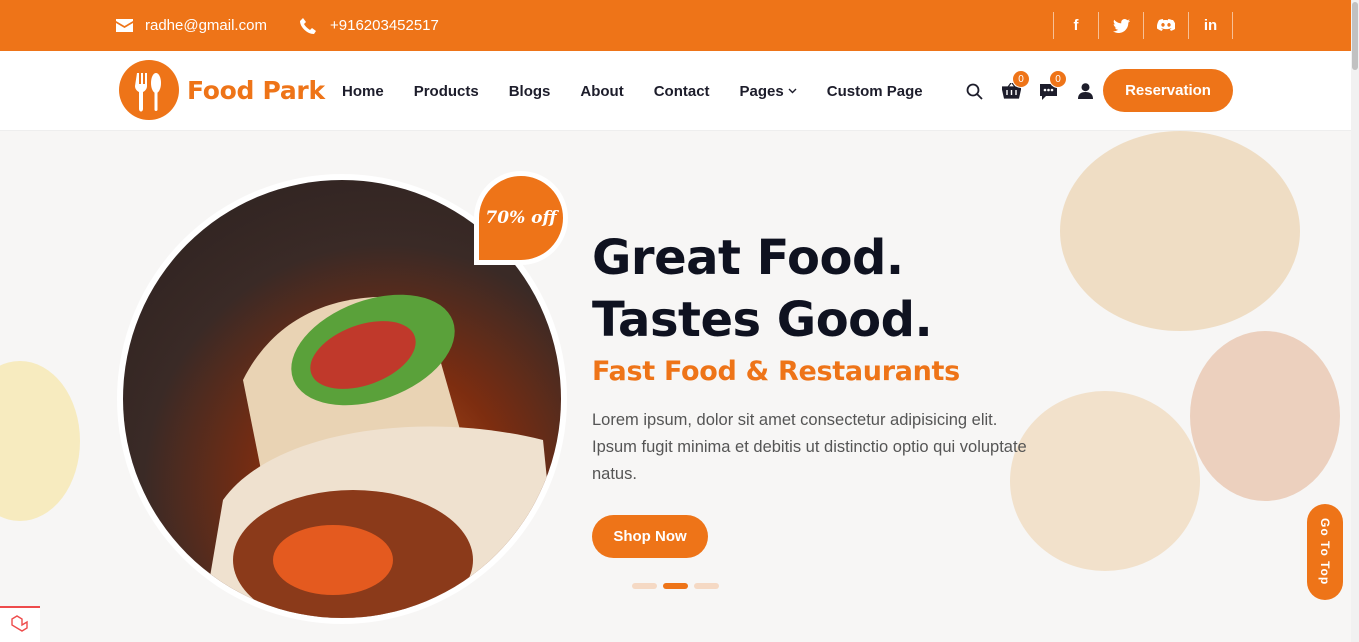 This screenshot has width=1359, height=642. I want to click on go-to-top-button: Go To Top, so click(1325, 552).